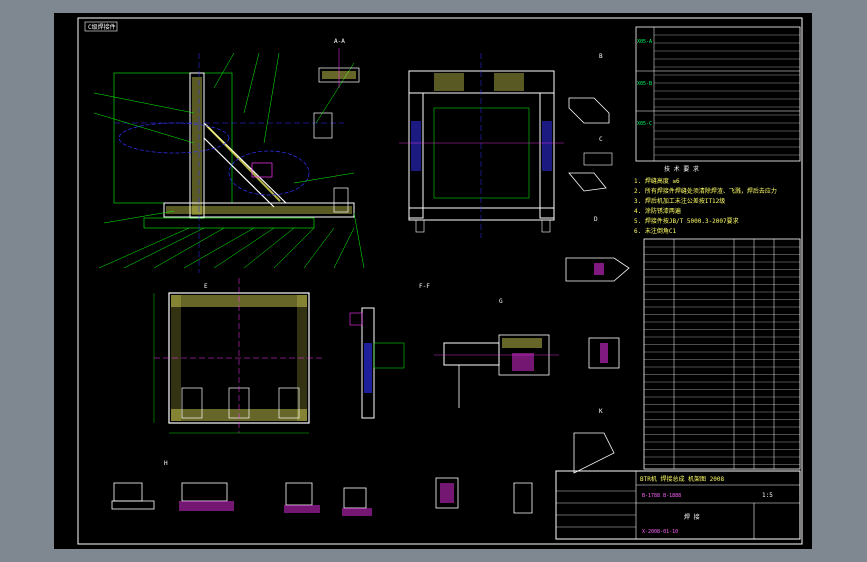 The height and width of the screenshot is (562, 867). What do you see at coordinates (692, 517) in the screenshot?
I see `company-name: 焊 接` at bounding box center [692, 517].